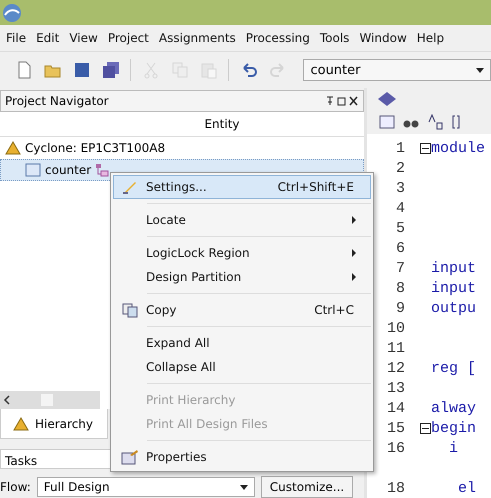 The height and width of the screenshot is (498, 491). I want to click on line-number: 12, so click(395, 368).